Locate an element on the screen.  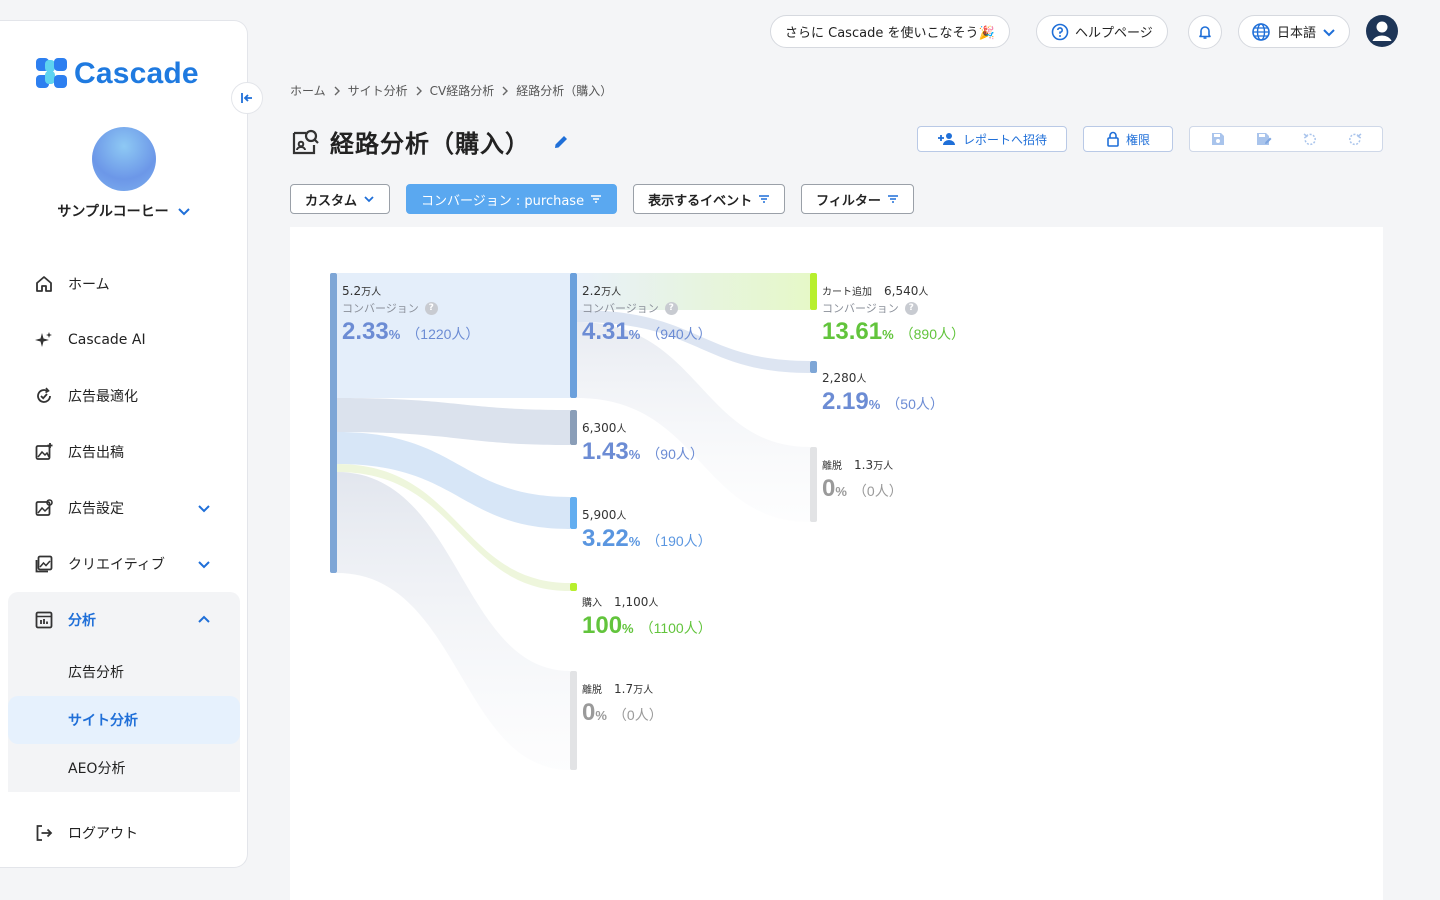
user-icon is located at coordinates (1382, 31).